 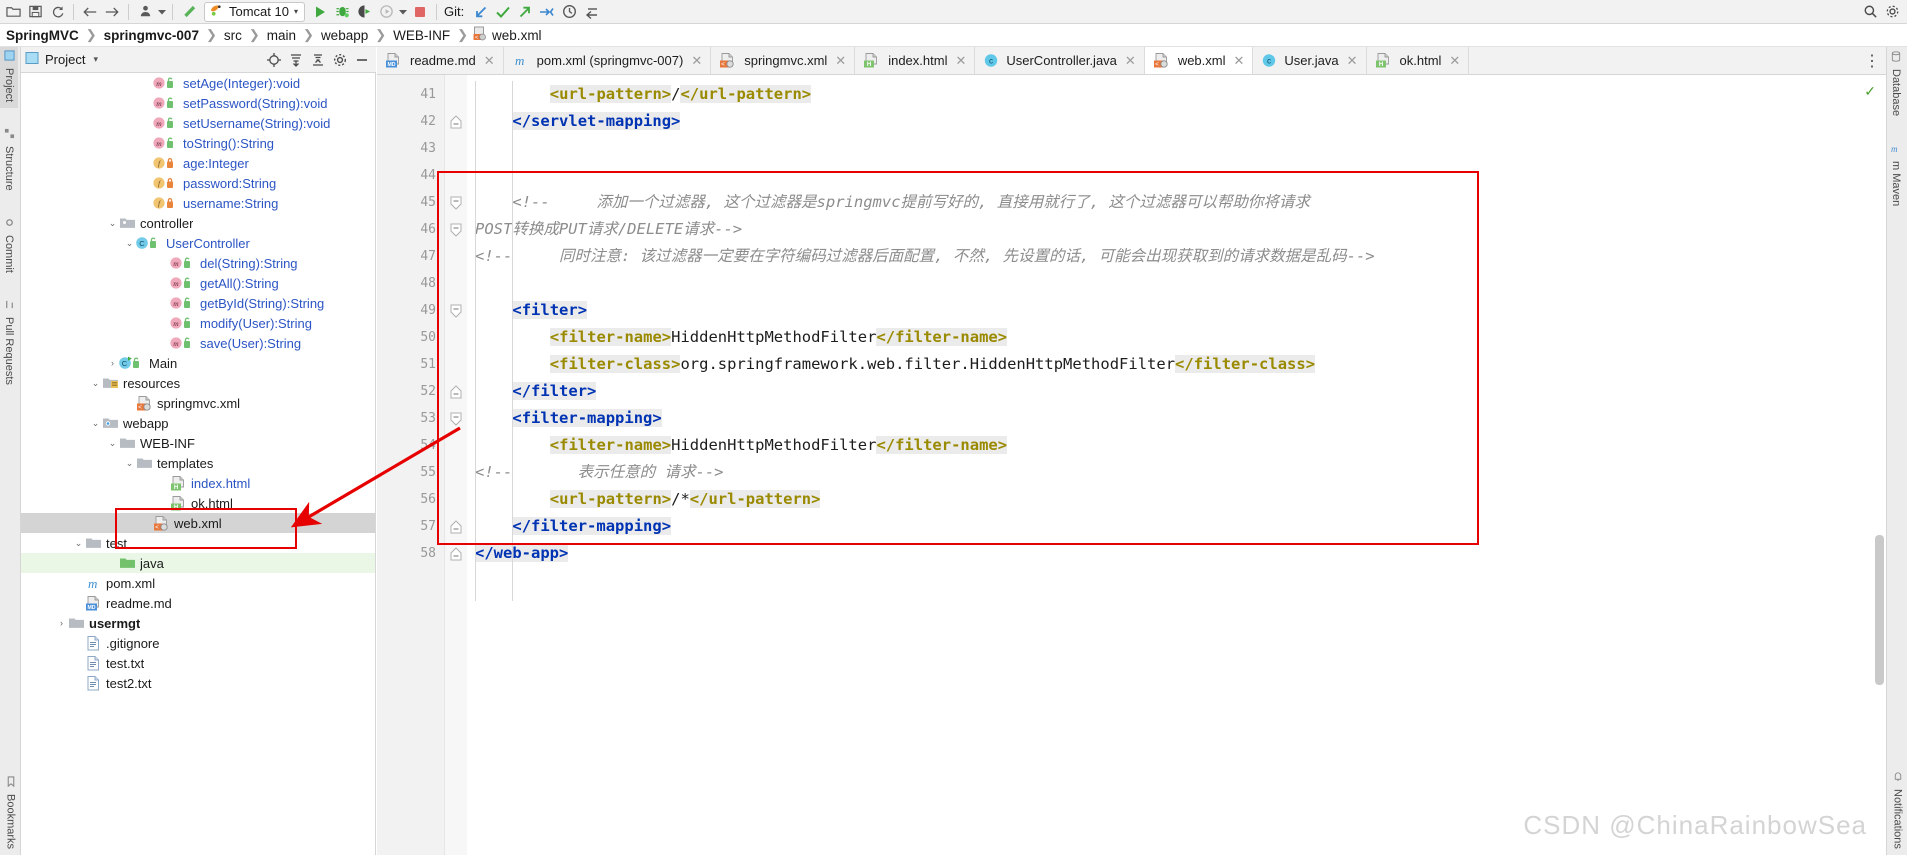 I want to click on tree-row-pom-xml: m pom.xml, so click(x=198, y=583).